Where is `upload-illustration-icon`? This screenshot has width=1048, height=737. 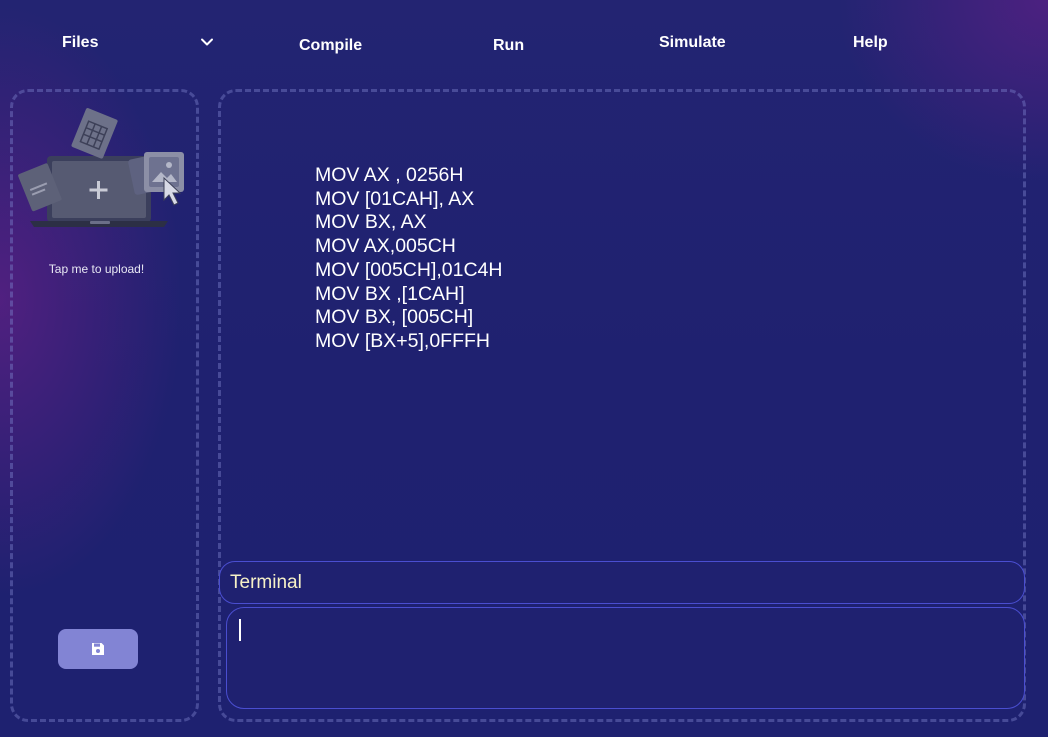
upload-illustration-icon is located at coordinates (100, 170).